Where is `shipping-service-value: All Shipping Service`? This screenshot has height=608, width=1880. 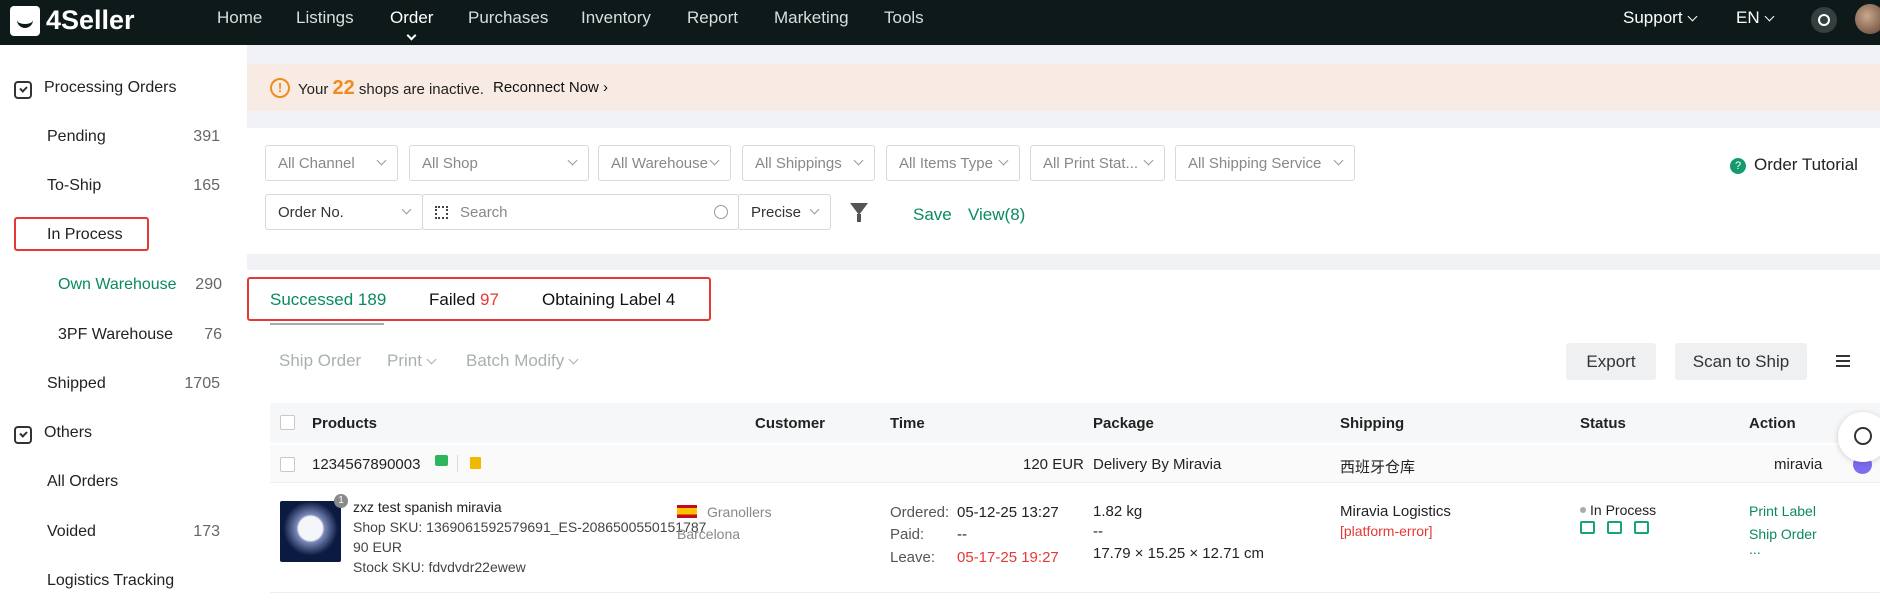
shipping-service-value: All Shipping Service is located at coordinates (1255, 163).